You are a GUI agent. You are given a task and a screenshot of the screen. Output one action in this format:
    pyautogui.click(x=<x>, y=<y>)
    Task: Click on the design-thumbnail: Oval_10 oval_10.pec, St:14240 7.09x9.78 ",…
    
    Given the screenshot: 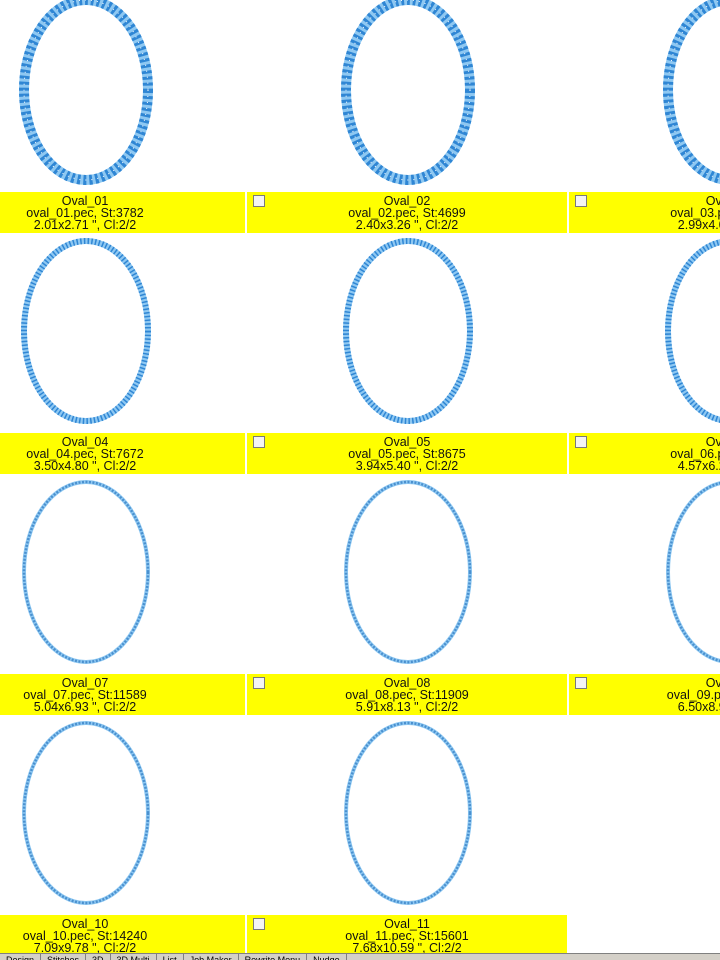 What is the action you would take?
    pyautogui.click(x=123, y=833)
    